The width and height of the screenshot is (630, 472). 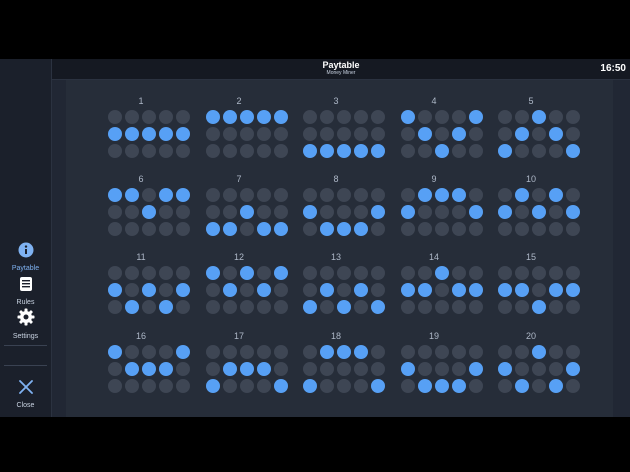 I want to click on payline-10: 10, so click(x=531, y=207).